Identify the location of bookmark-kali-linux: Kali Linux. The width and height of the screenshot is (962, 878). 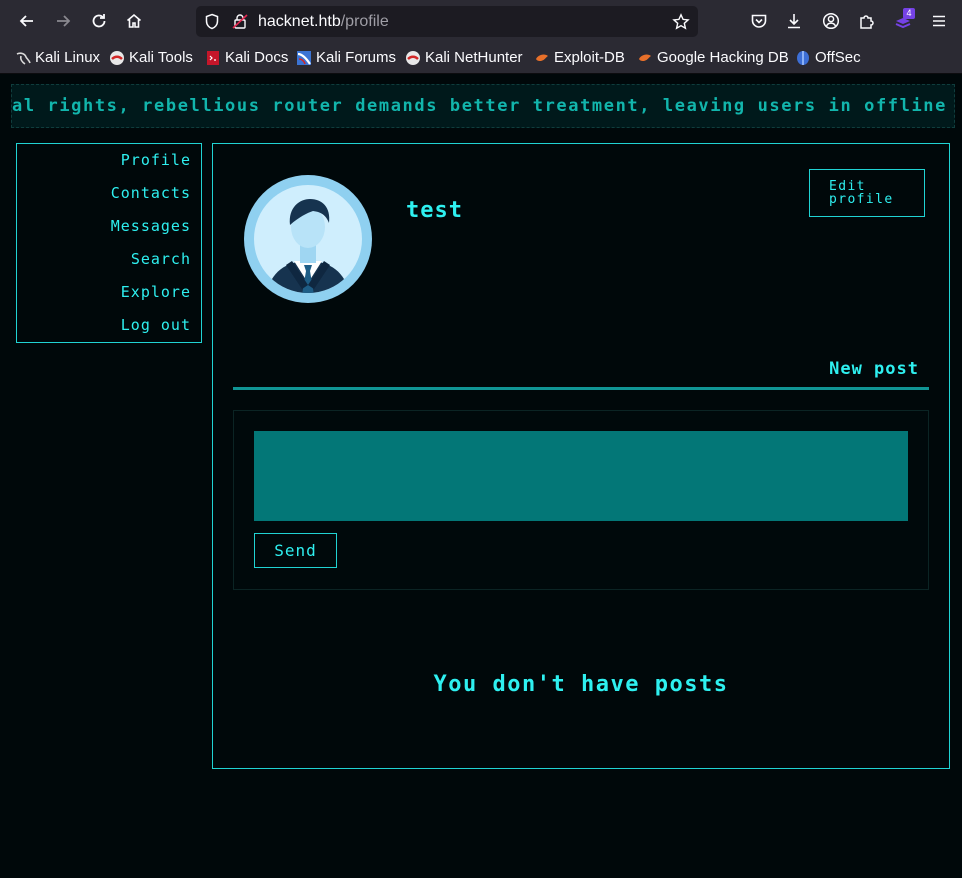
(57, 57).